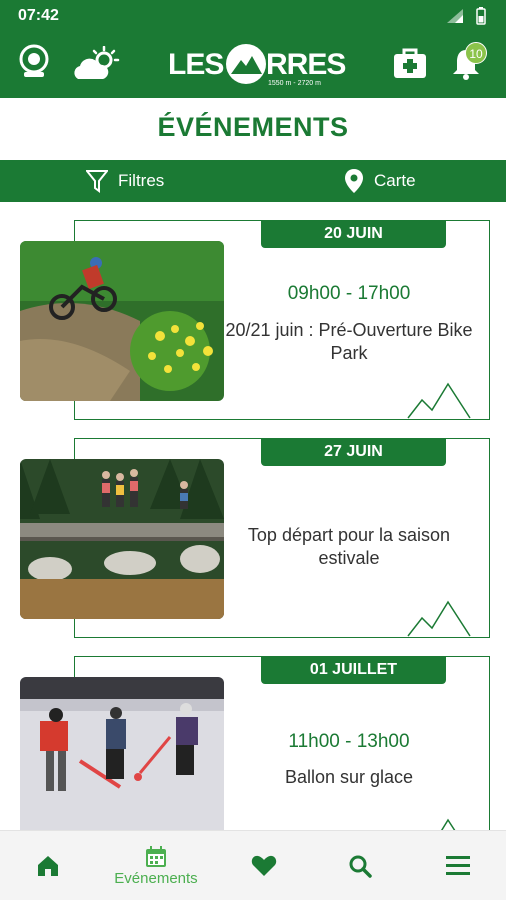  What do you see at coordinates (349, 777) in the screenshot?
I see `event-title: Ballon sur glace` at bounding box center [349, 777].